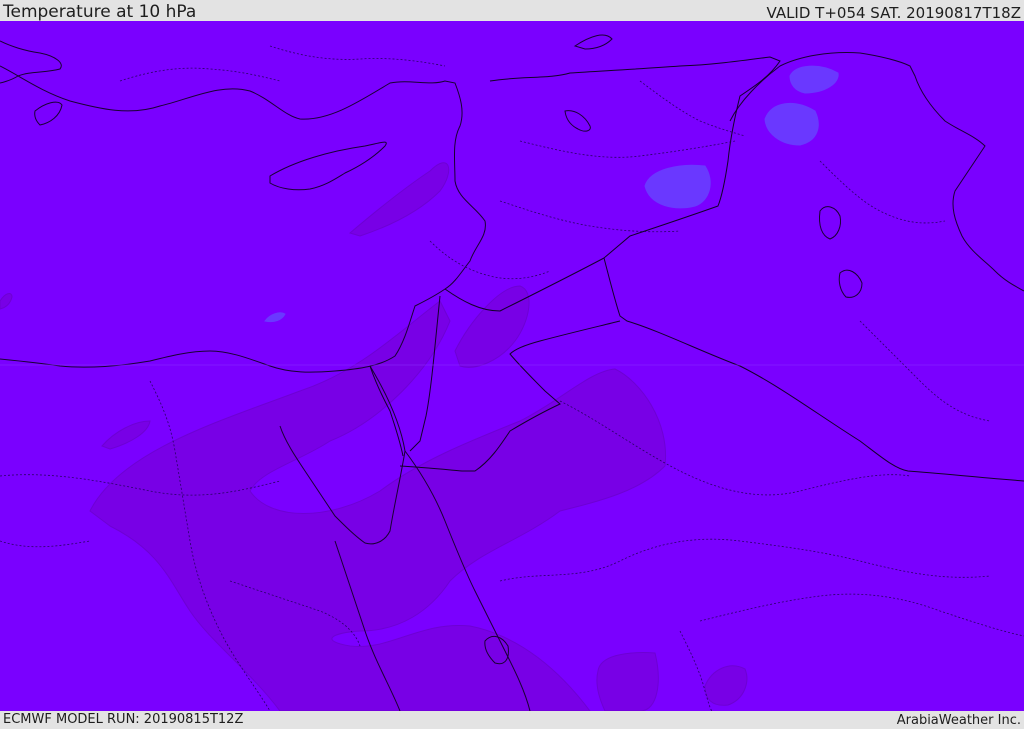 The width and height of the screenshot is (1024, 729). What do you see at coordinates (123, 719) in the screenshot?
I see `model-run-label: ECMWF MODEL RUN: 20190815T12Z` at bounding box center [123, 719].